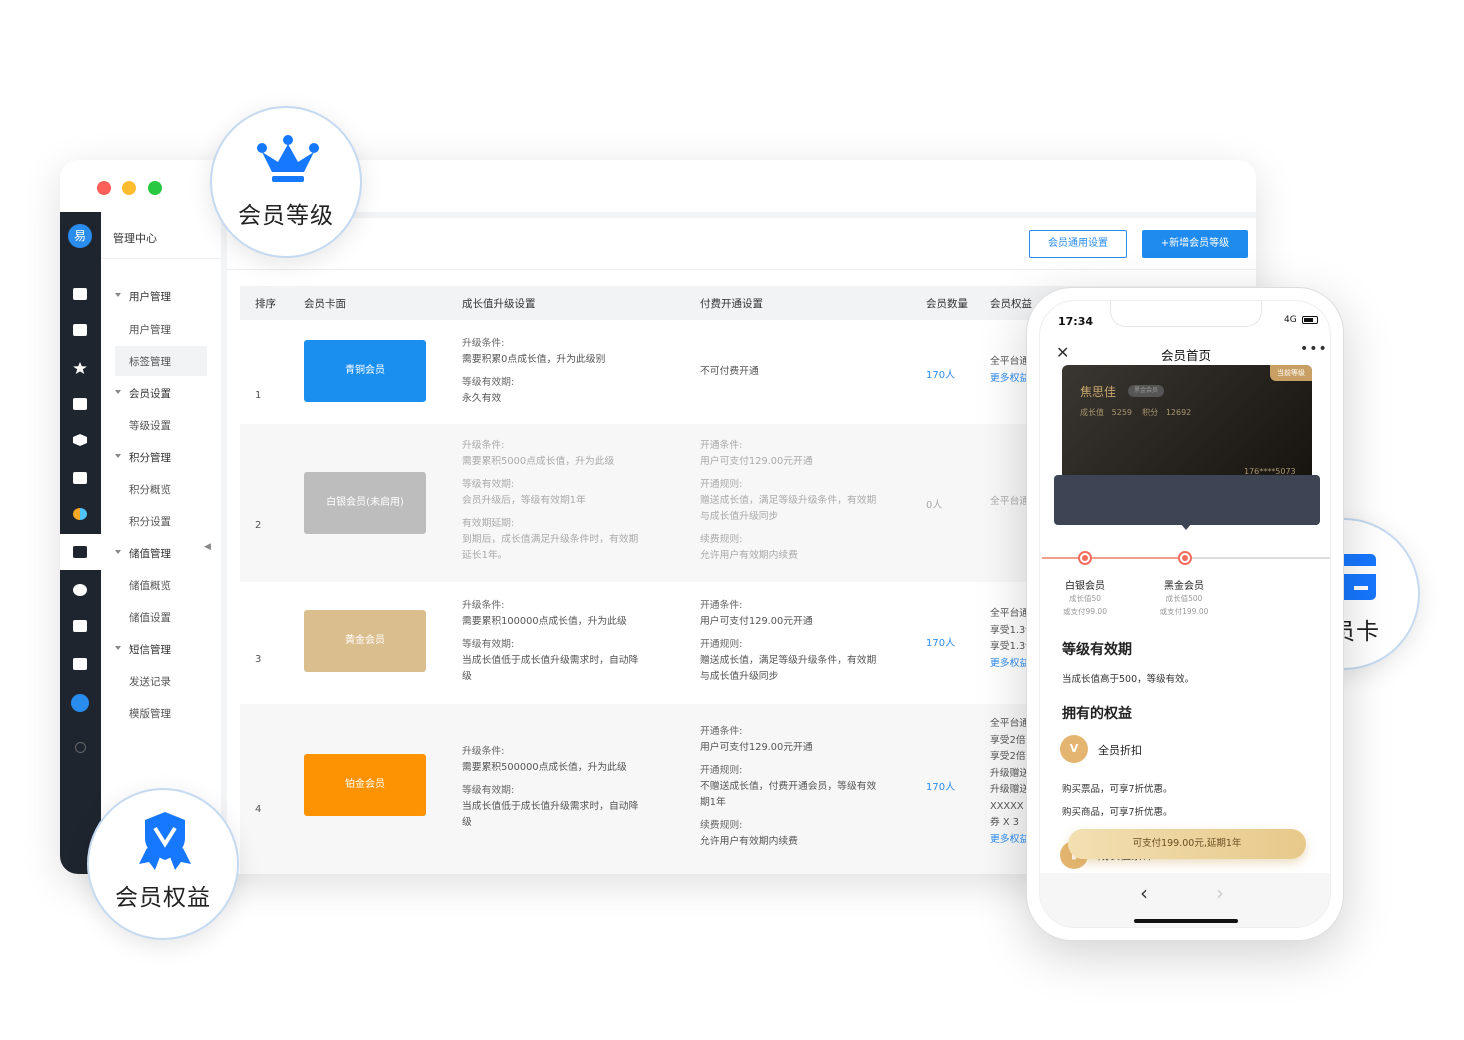 Image resolution: width=1464 pixels, height=1040 pixels. Describe the element at coordinates (211, 549) in the screenshot. I see `collapse-menu-icon: ◀` at that location.